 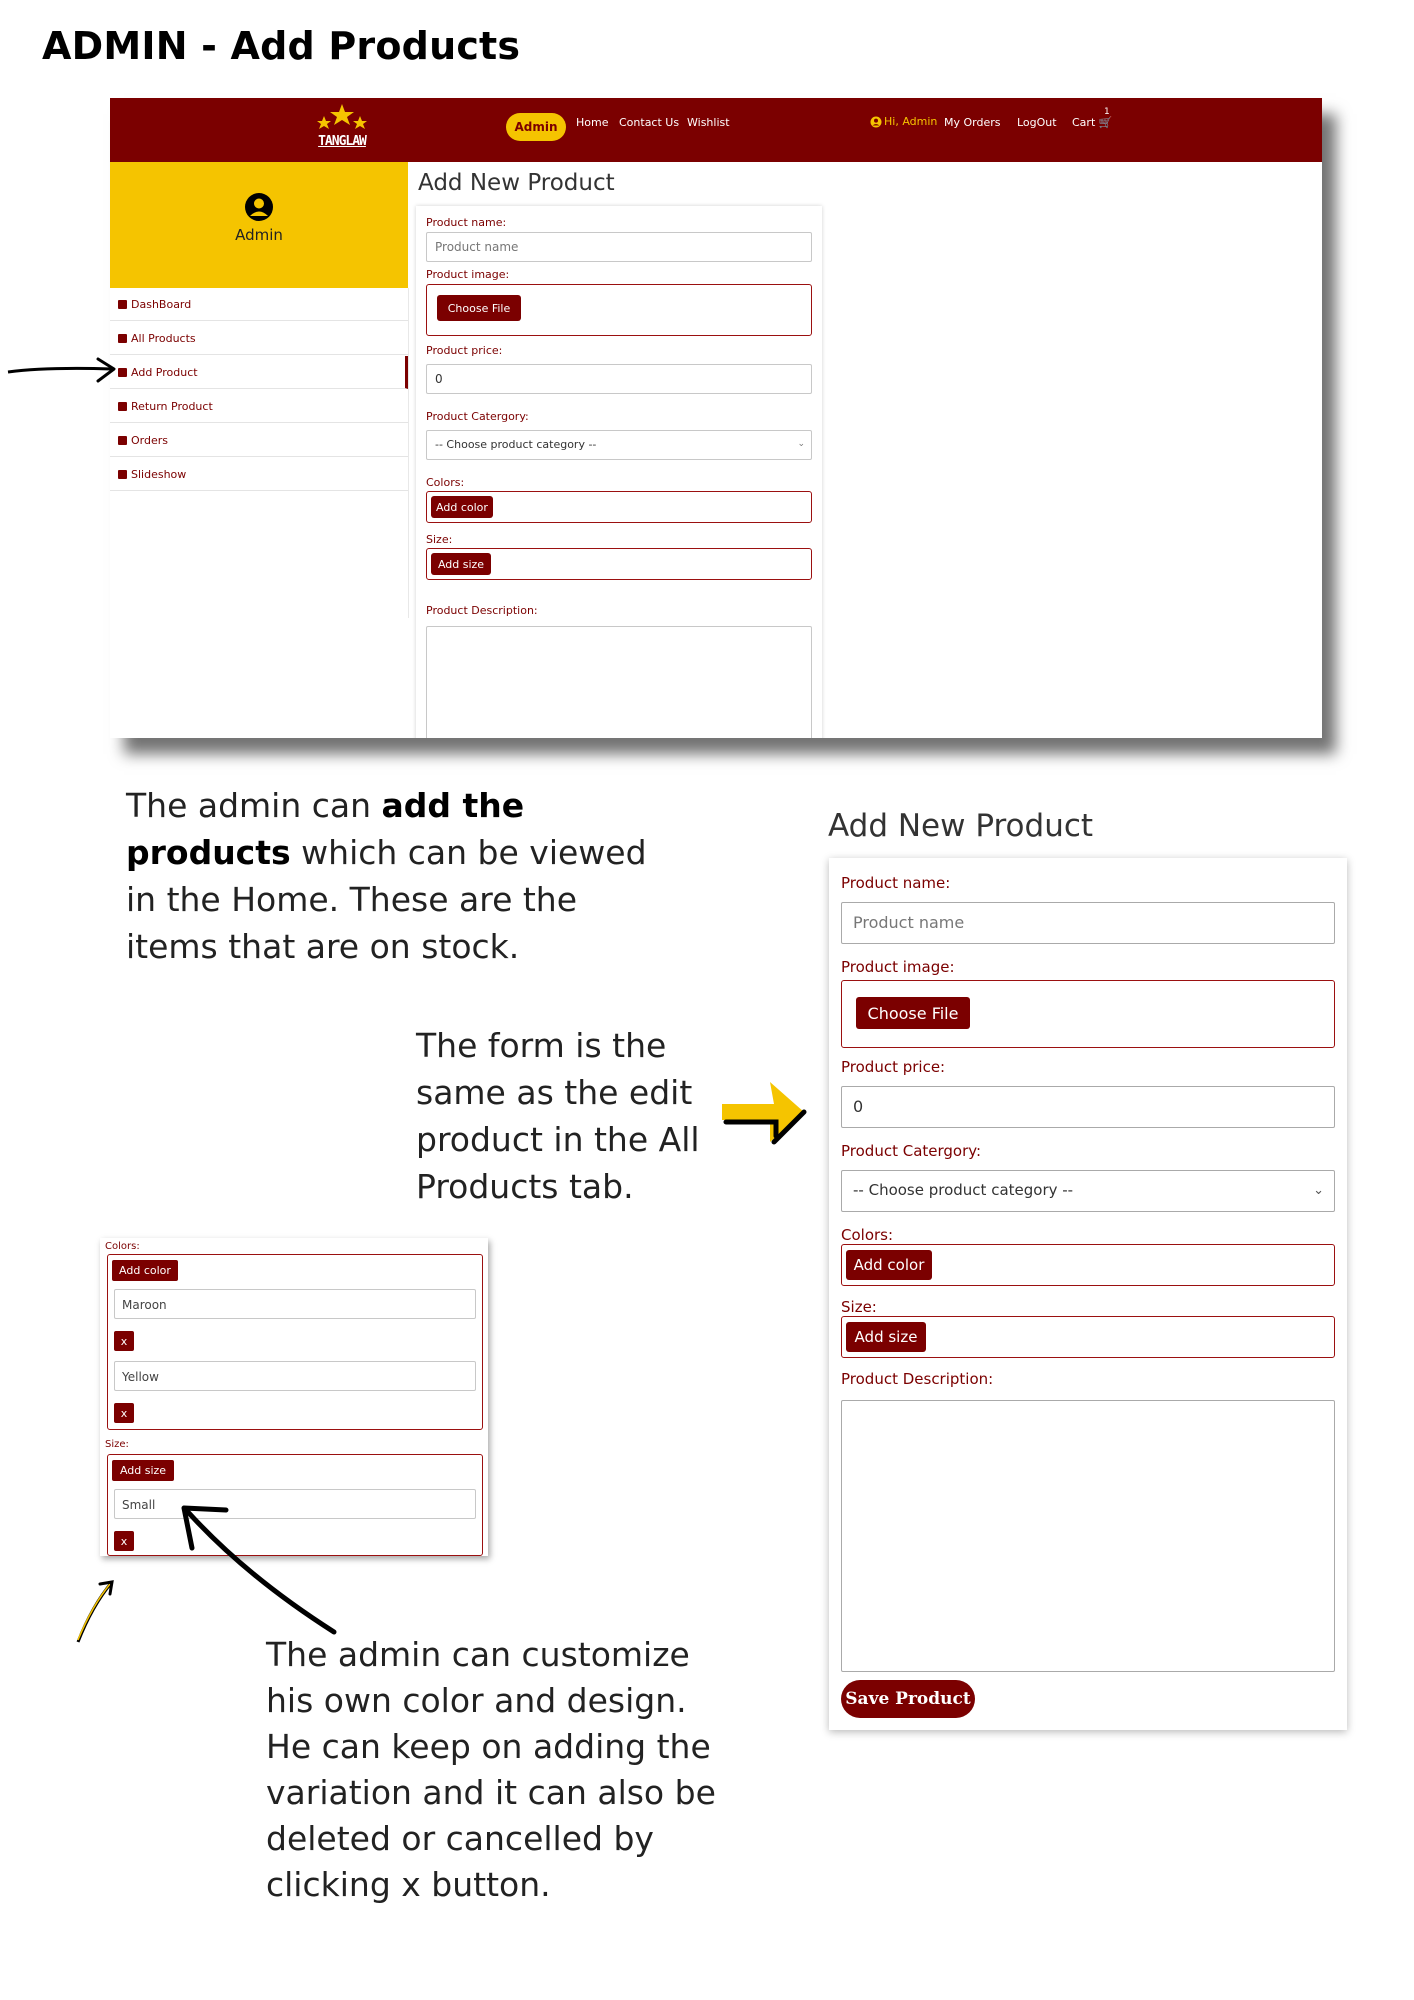 I want to click on page-title: ADMIN - Add Products, so click(x=281, y=46).